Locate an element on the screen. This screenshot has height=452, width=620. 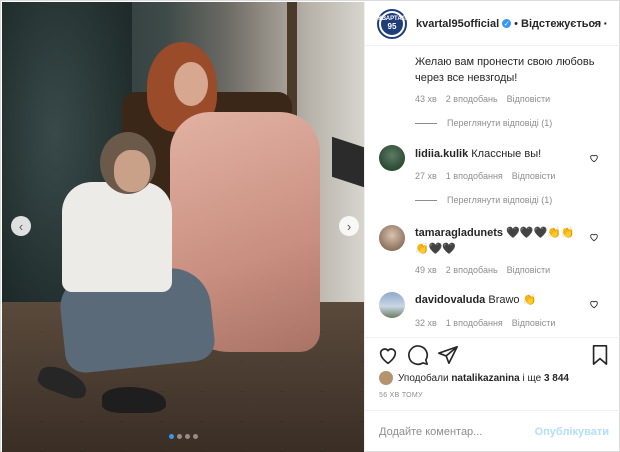
photo-woman-face is located at coordinates (191, 84).